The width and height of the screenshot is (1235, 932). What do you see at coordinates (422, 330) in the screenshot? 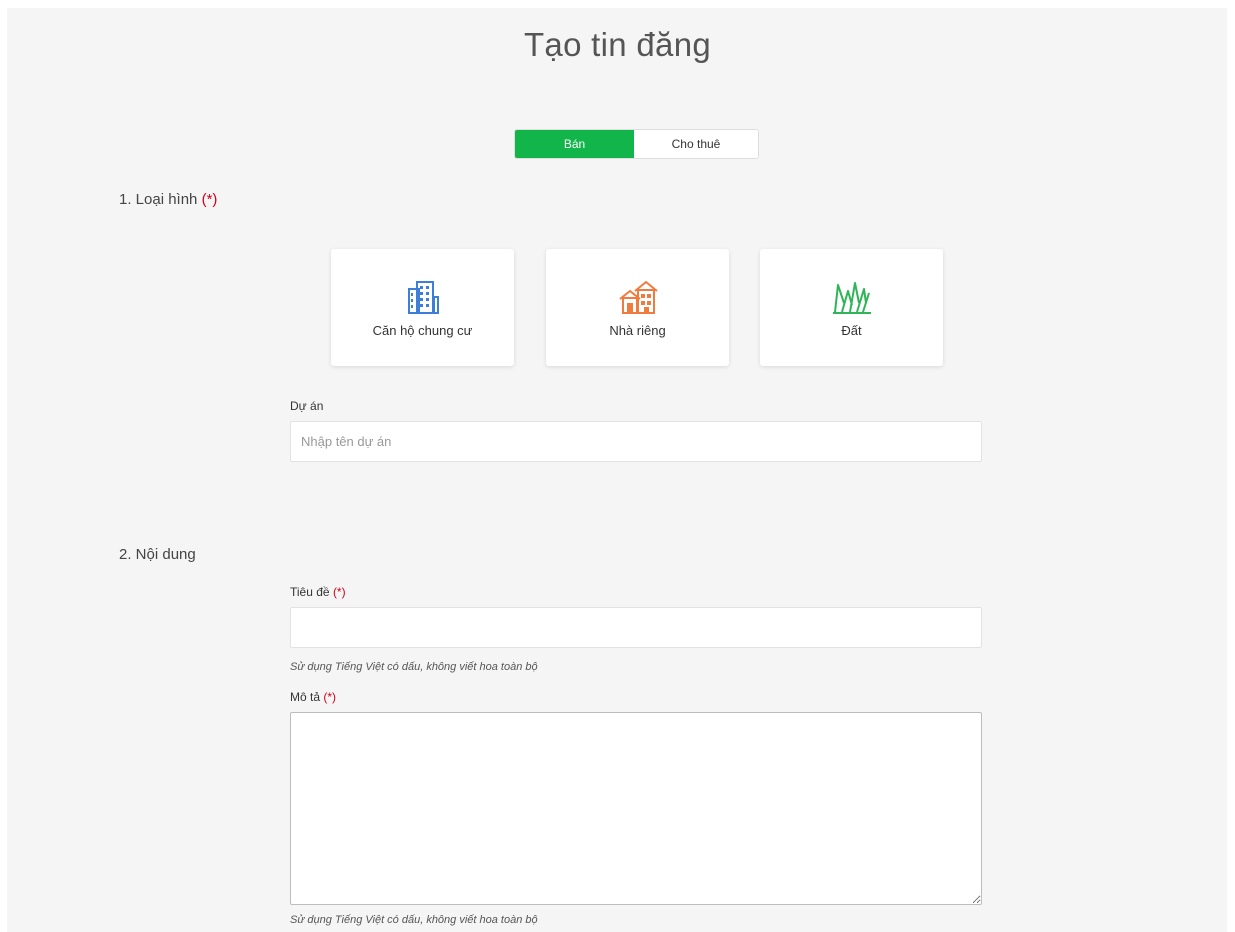
I see `property-type-label: Căn hộ chung cư` at bounding box center [422, 330].